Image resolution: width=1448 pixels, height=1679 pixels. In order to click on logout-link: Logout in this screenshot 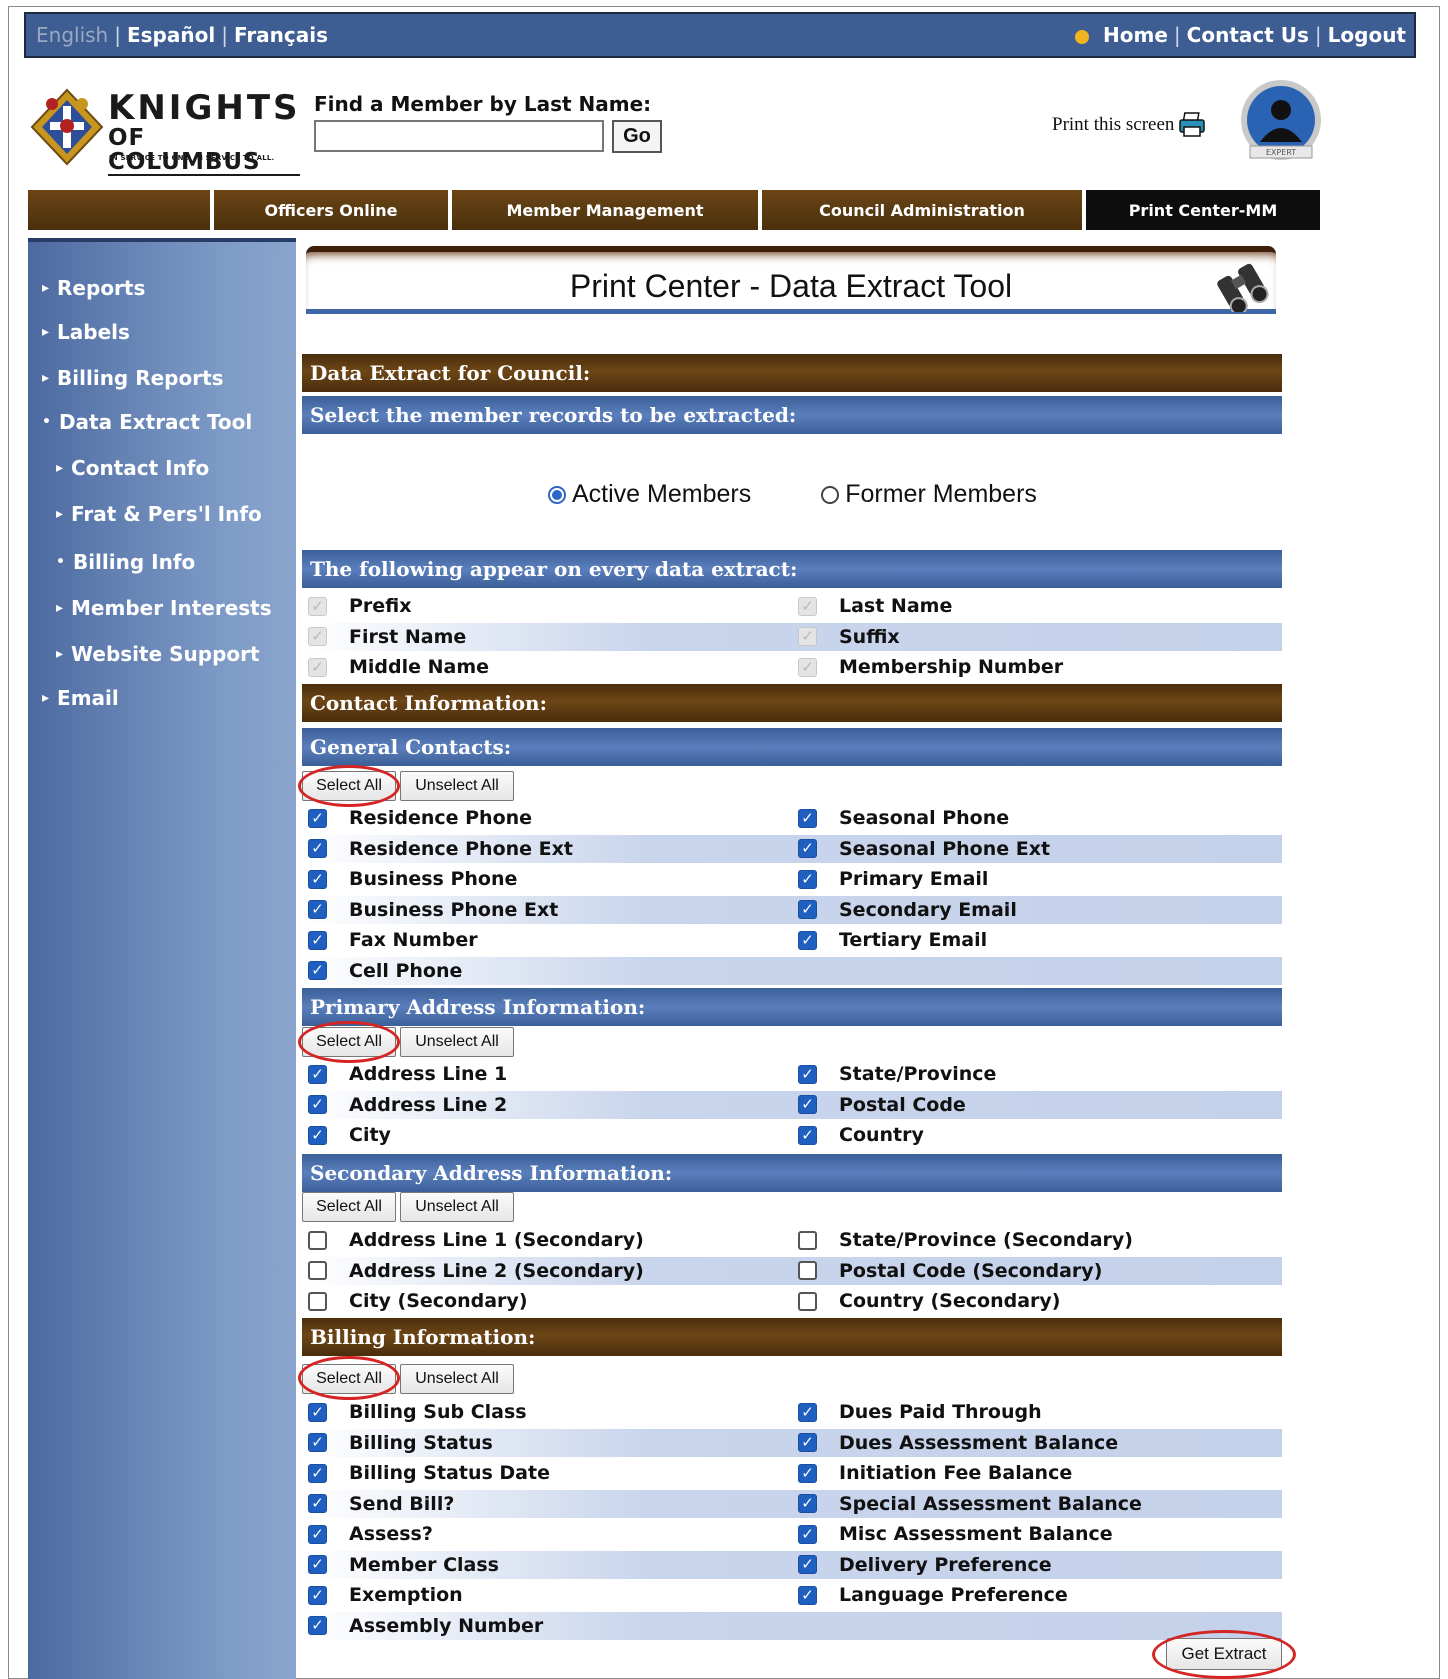, I will do `click(1367, 35)`.